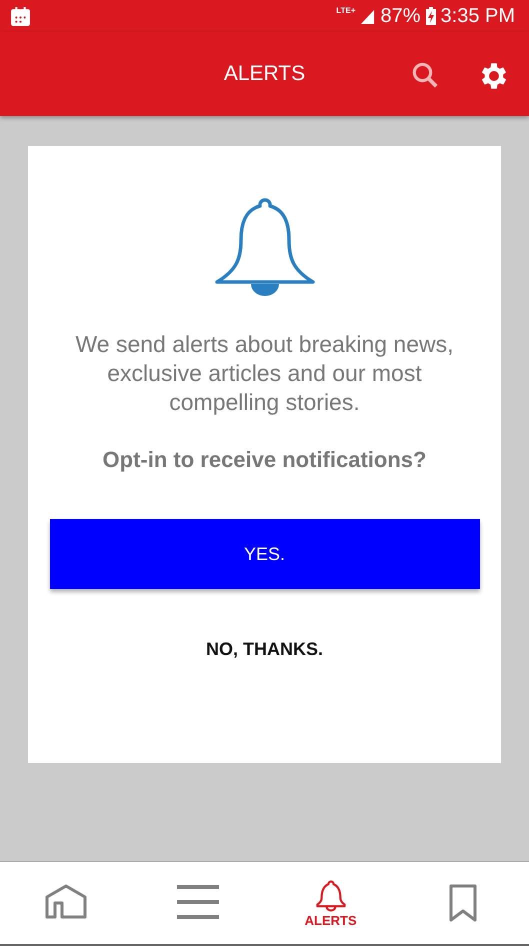 The height and width of the screenshot is (946, 529). Describe the element at coordinates (265, 554) in the screenshot. I see `yes-button: YES.` at that location.